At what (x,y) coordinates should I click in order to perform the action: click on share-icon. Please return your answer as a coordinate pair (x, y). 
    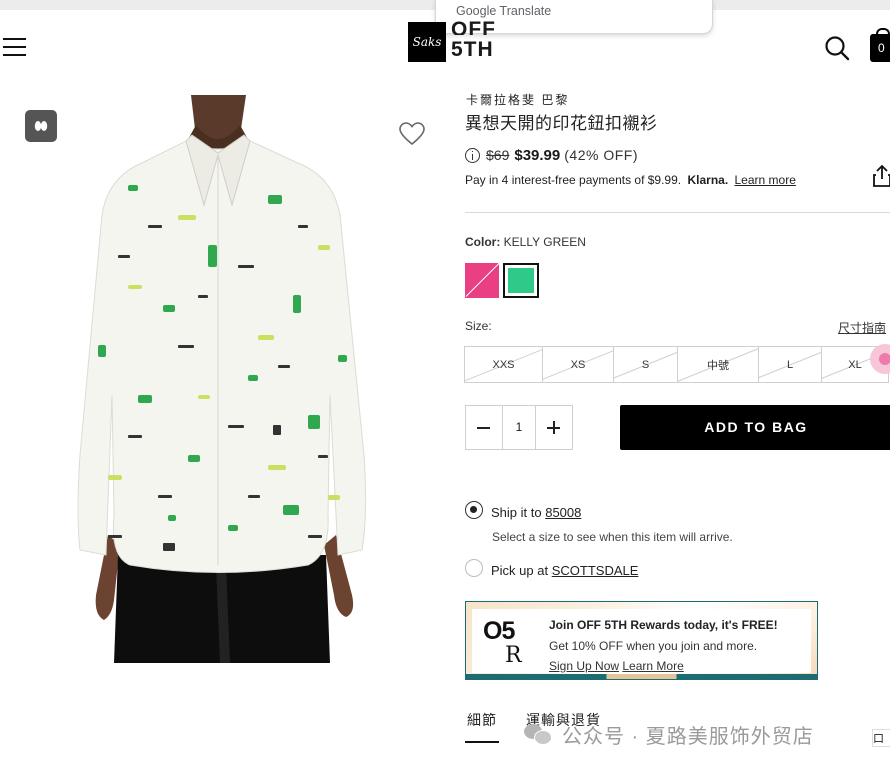
    Looking at the image, I should click on (881, 176).